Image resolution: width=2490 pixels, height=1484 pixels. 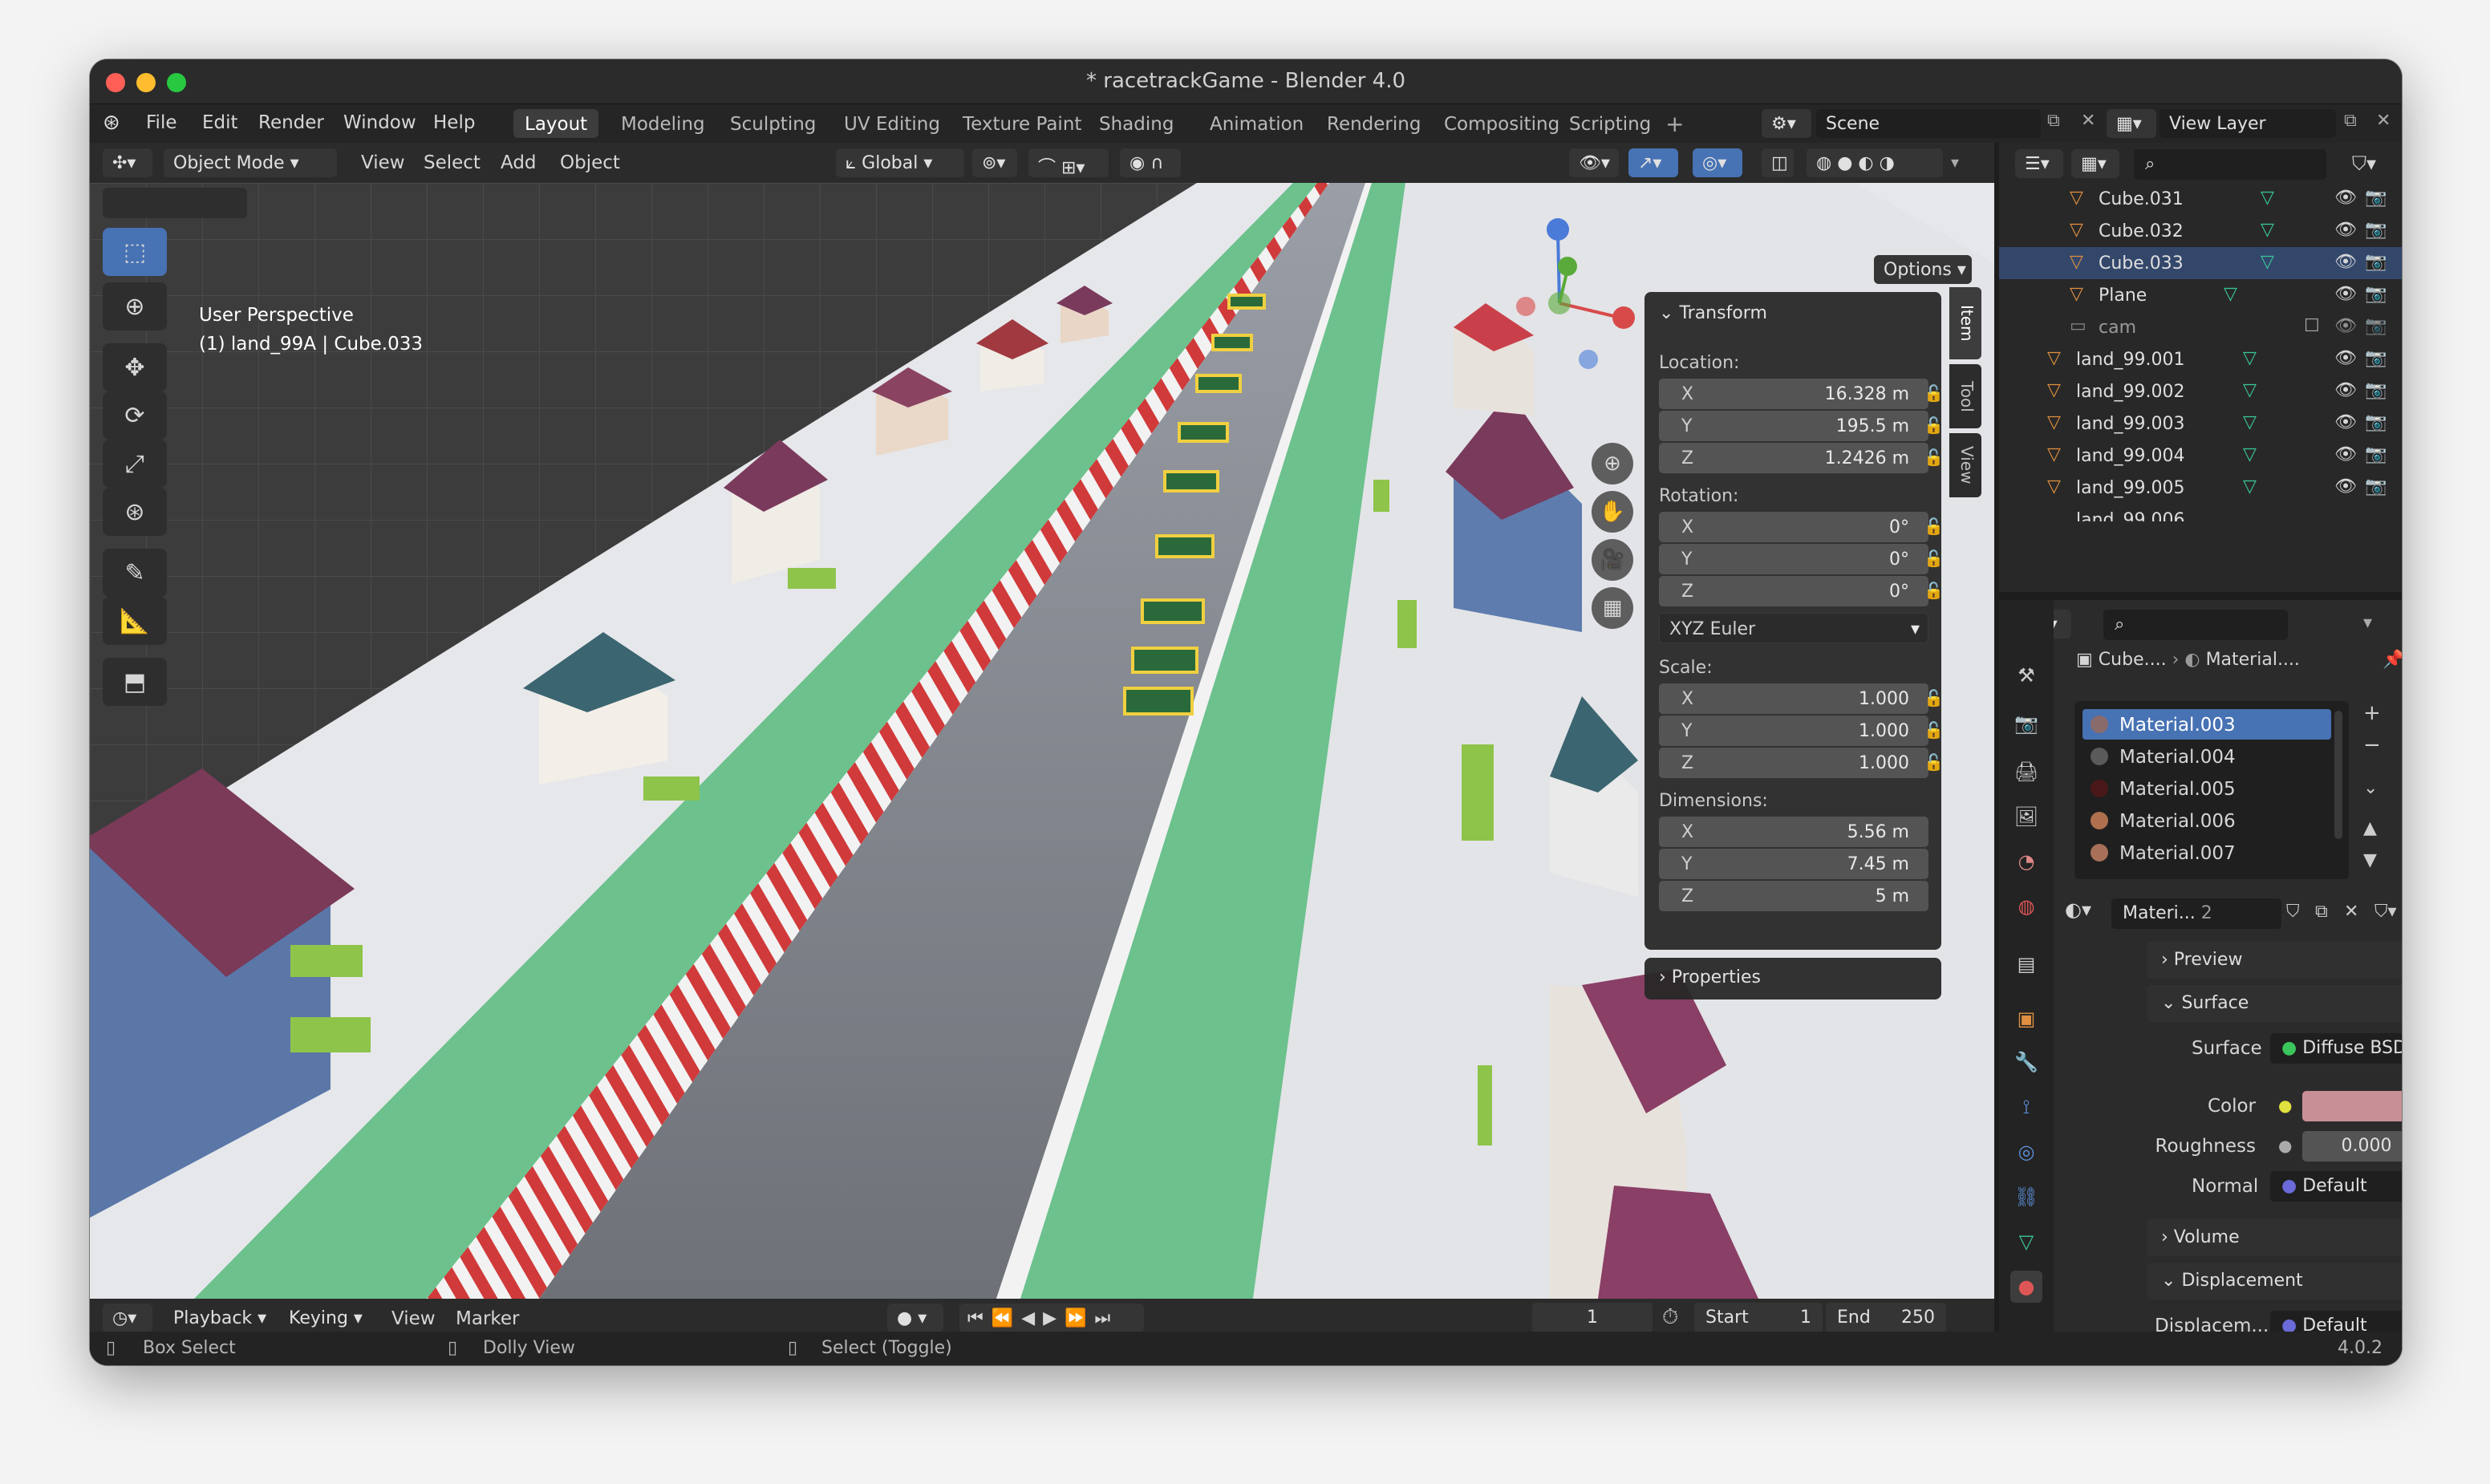 I want to click on auto-keying-icon: ● ▾, so click(x=915, y=1318).